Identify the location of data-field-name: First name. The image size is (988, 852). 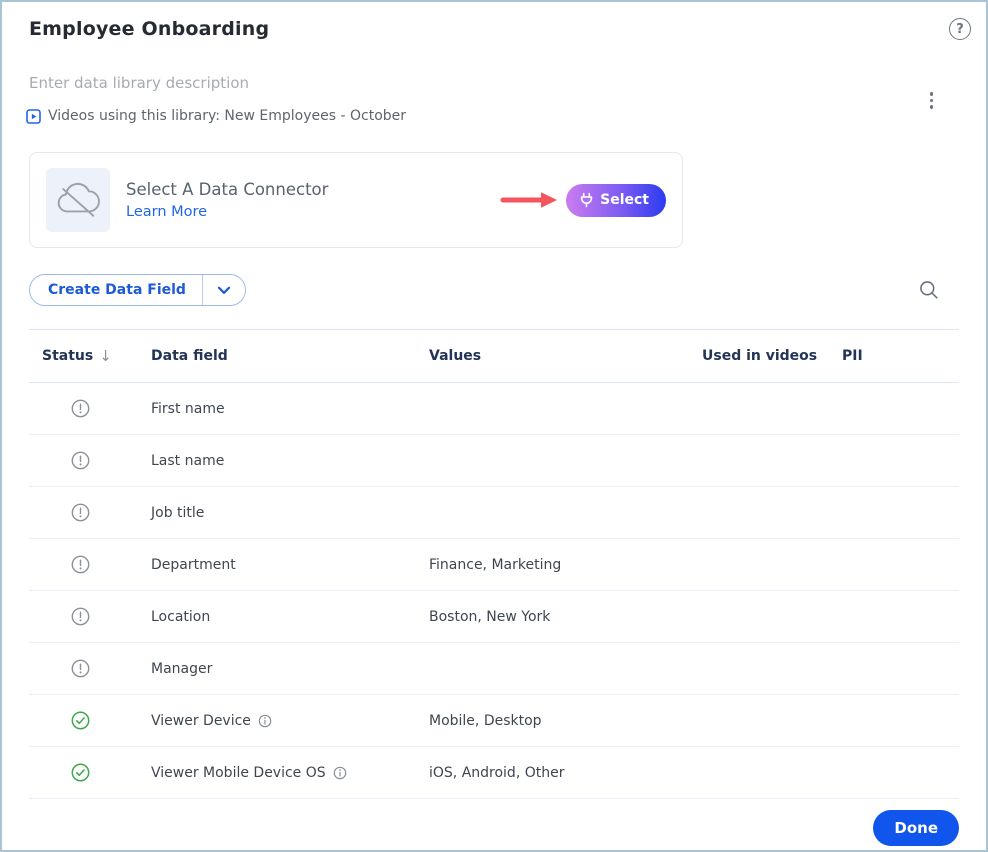
(188, 408).